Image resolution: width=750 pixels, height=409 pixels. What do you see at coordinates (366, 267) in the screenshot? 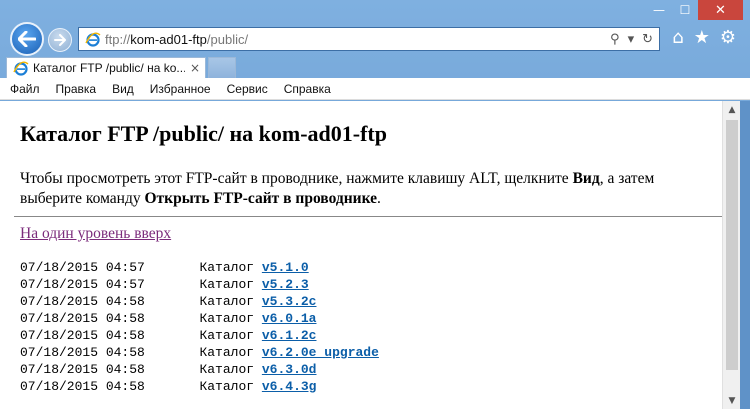
I see `listing-row: 07/18/2015 04:57 Каталог v5.1.0` at bounding box center [366, 267].